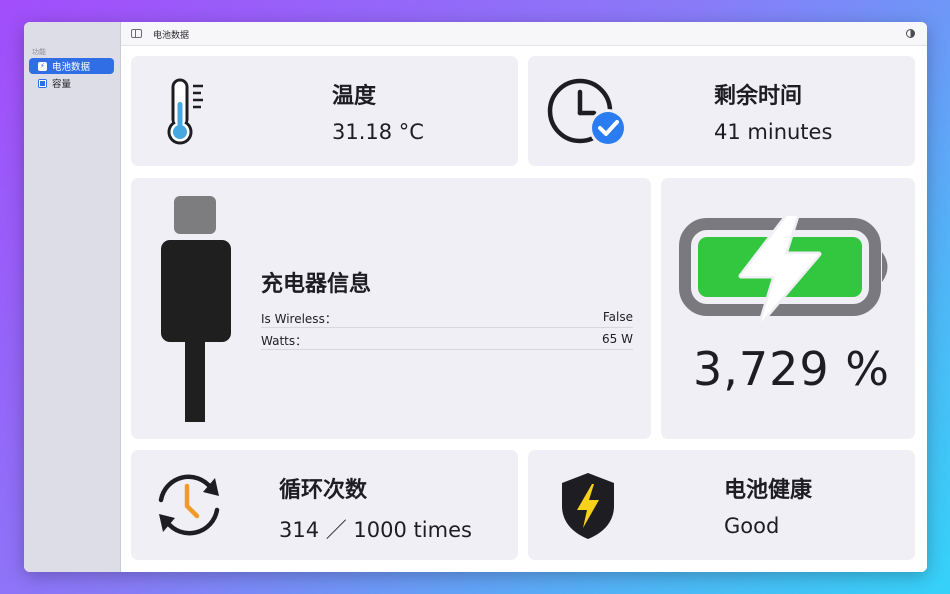 The width and height of the screenshot is (950, 594). I want to click on table-row: Is Wireless： False, so click(447, 317).